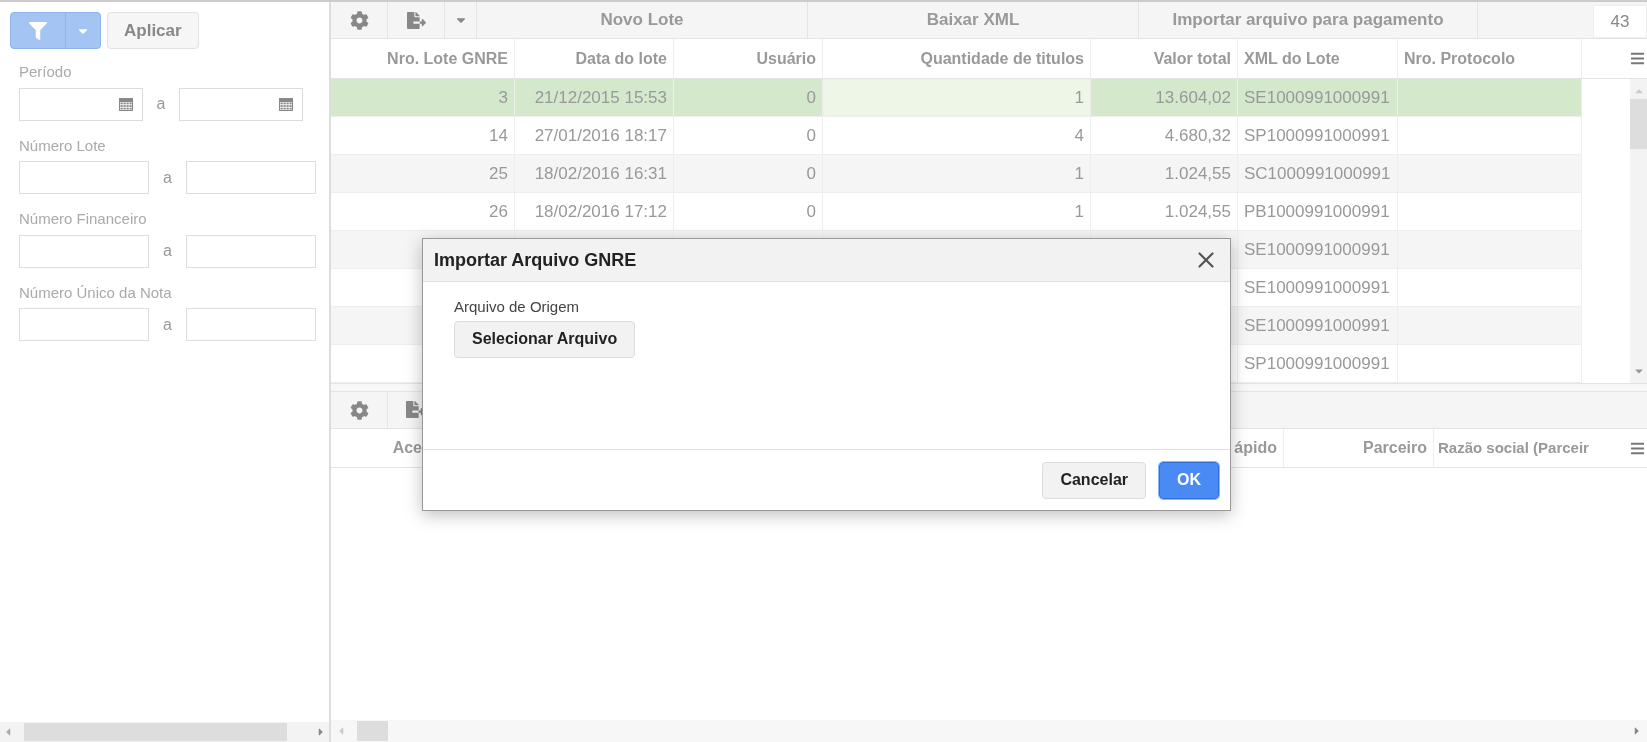  What do you see at coordinates (498, 211) in the screenshot?
I see `table-cell-text: 26` at bounding box center [498, 211].